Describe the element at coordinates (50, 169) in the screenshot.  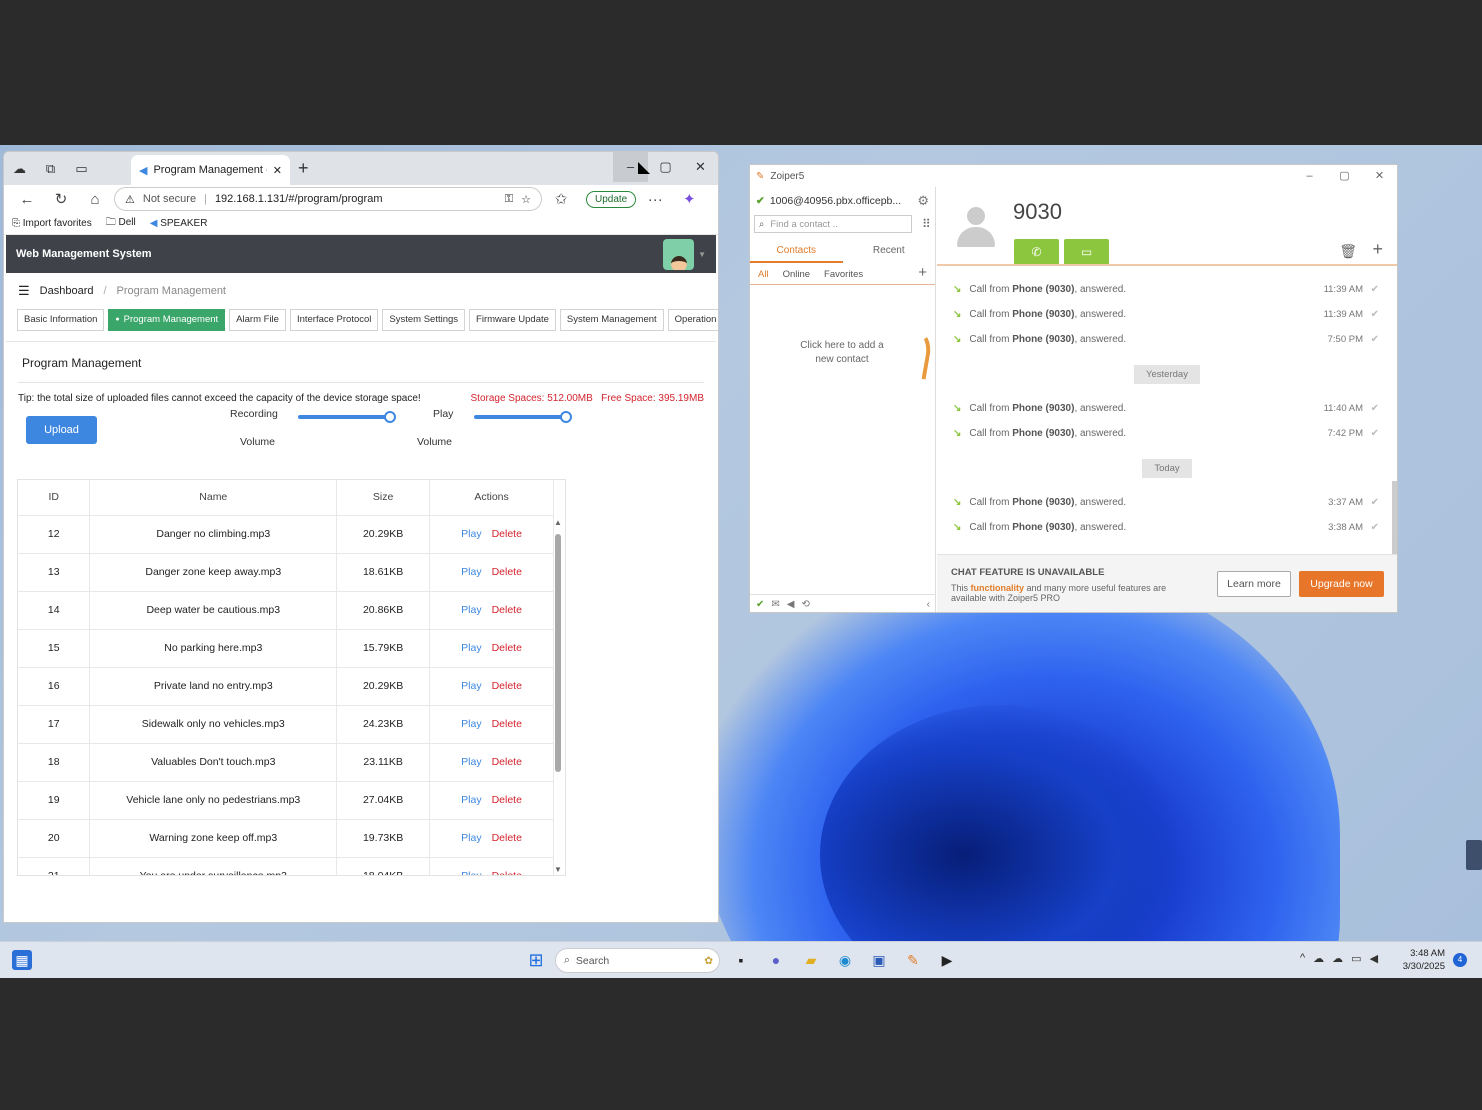
I see `workspaces-icon: ⧉` at that location.